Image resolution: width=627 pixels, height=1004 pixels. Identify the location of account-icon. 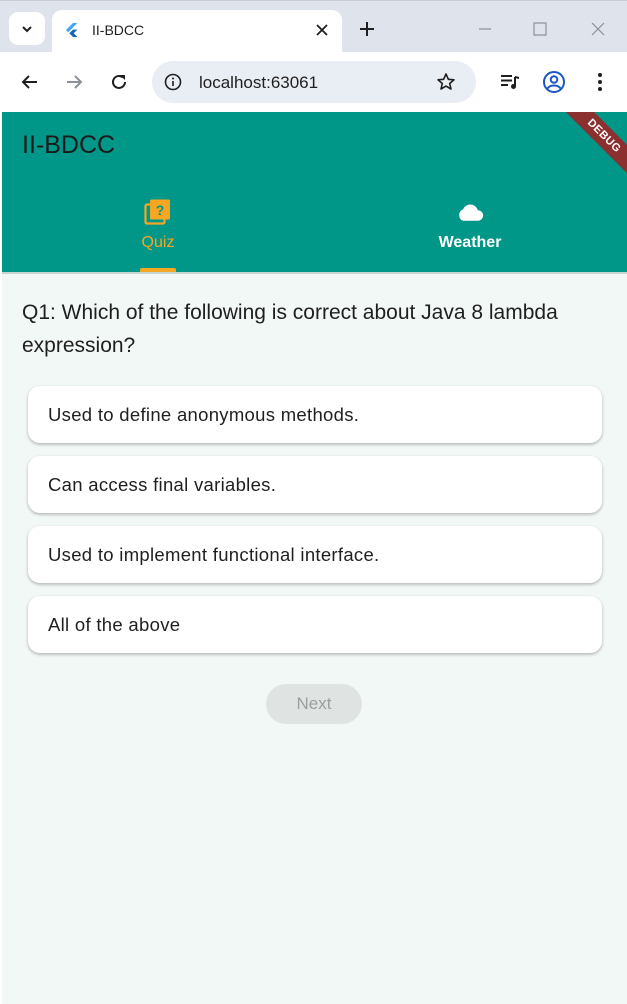
(554, 82).